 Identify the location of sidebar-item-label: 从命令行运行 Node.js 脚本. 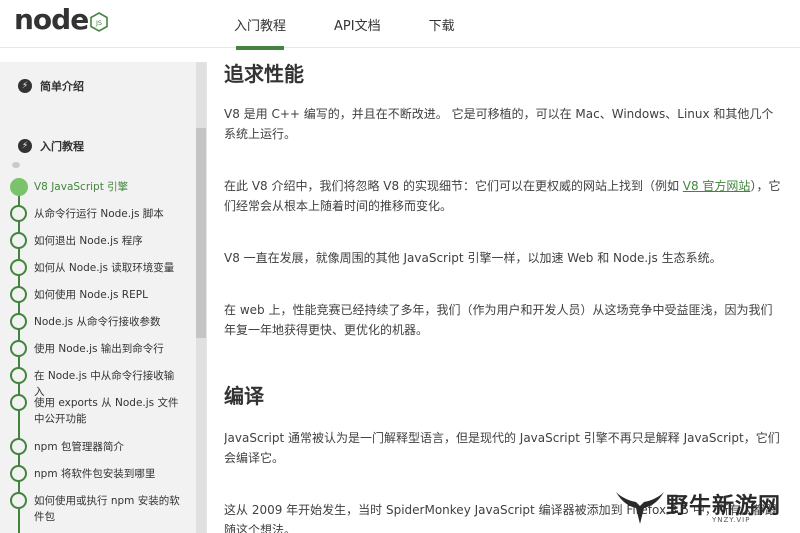
(99, 214).